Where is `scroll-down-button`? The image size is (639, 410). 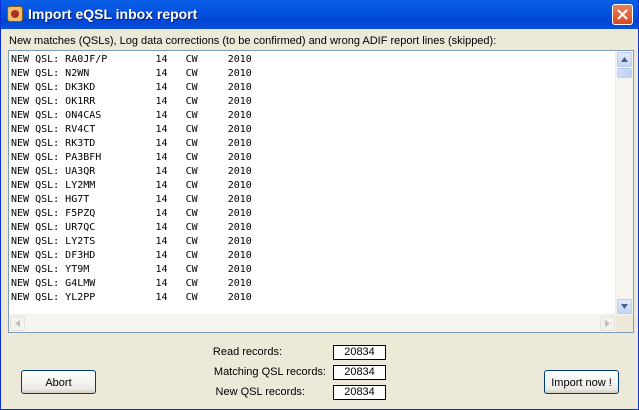
scroll-down-button is located at coordinates (624, 306).